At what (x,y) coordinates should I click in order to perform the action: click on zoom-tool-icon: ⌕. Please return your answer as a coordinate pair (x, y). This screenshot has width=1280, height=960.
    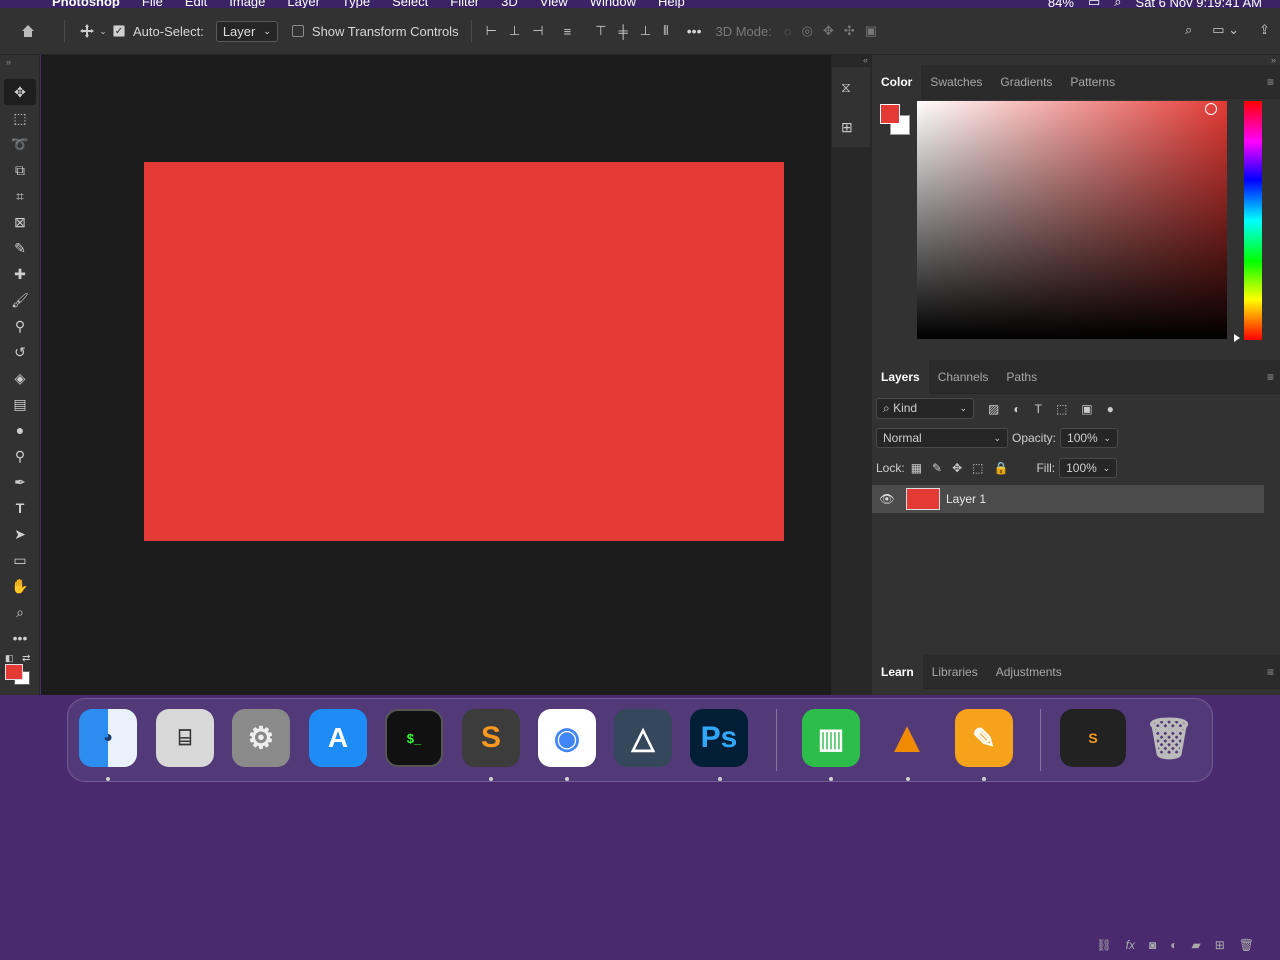
    Looking at the image, I should click on (20, 612).